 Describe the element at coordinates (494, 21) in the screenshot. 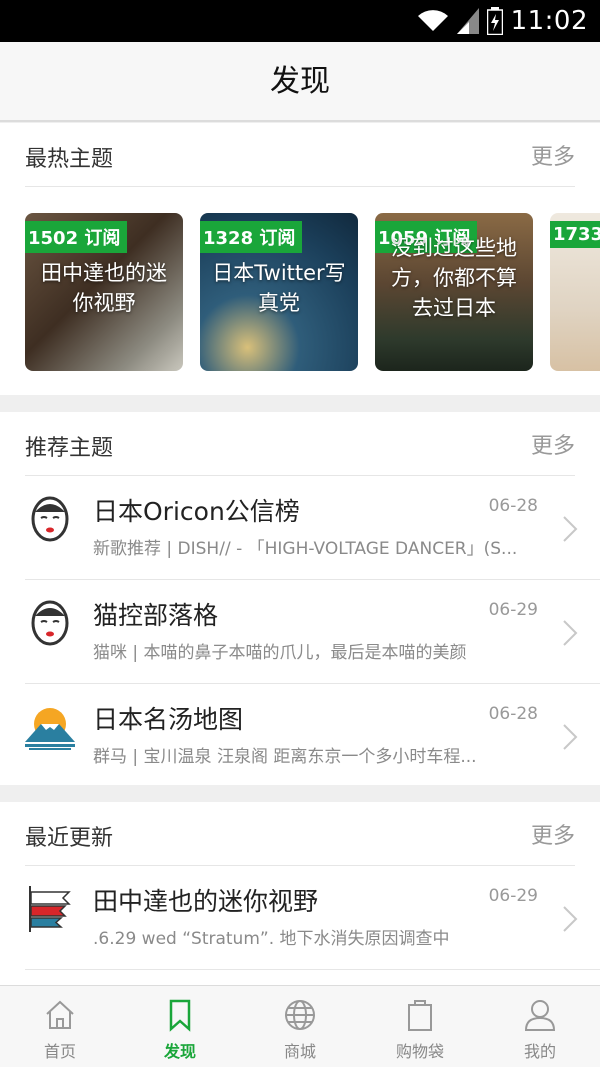

I see `battery-icon` at that location.